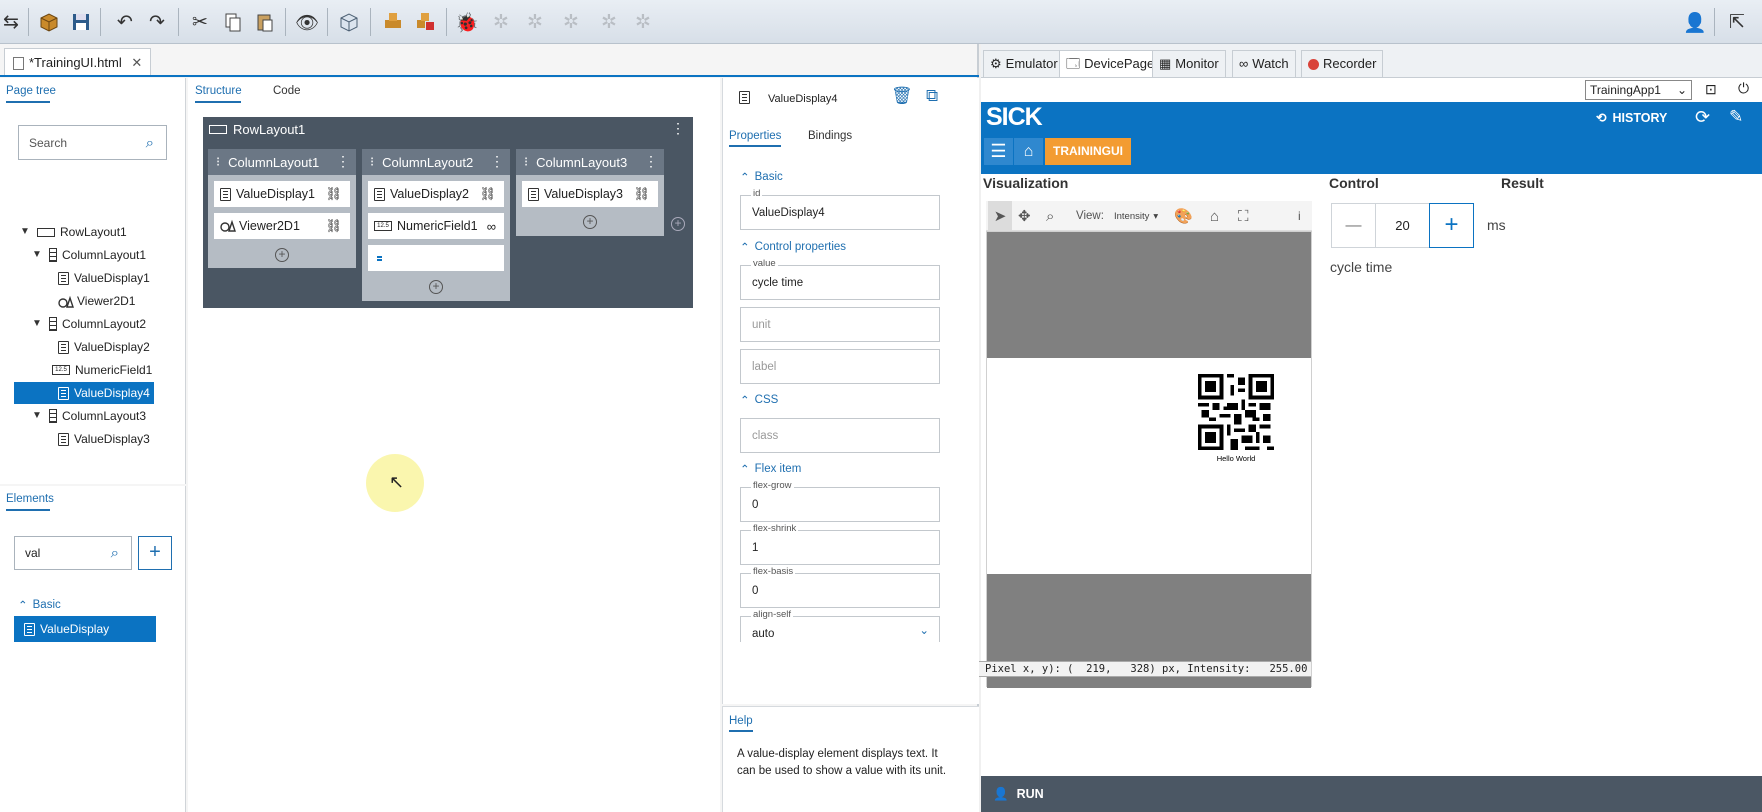 The height and width of the screenshot is (812, 1762). What do you see at coordinates (88, 255) in the screenshot?
I see `tree-item-columnlayout1: ▼ ColumnLayout1` at bounding box center [88, 255].